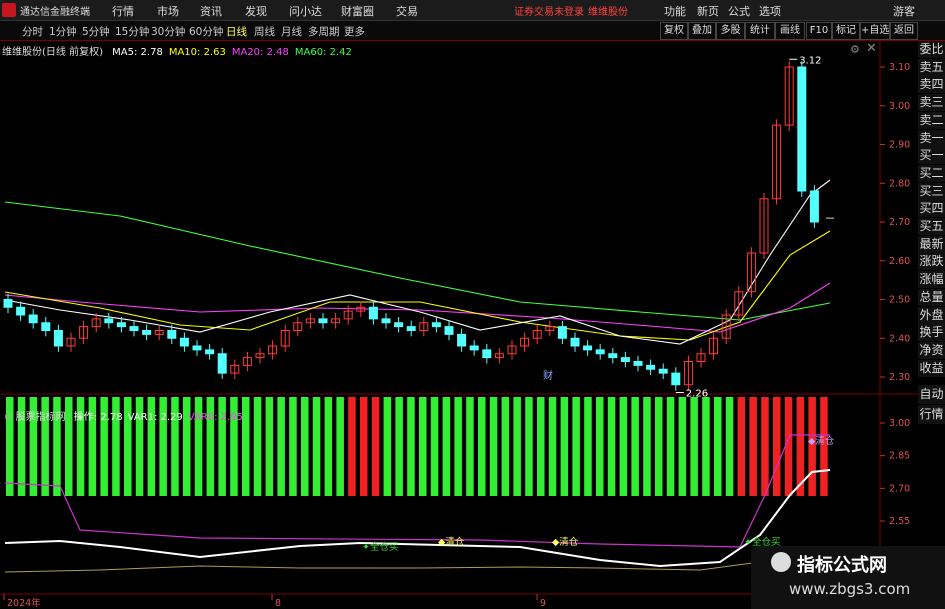 Image resolution: width=945 pixels, height=609 pixels. I want to click on side-button: 最新, so click(931, 244).